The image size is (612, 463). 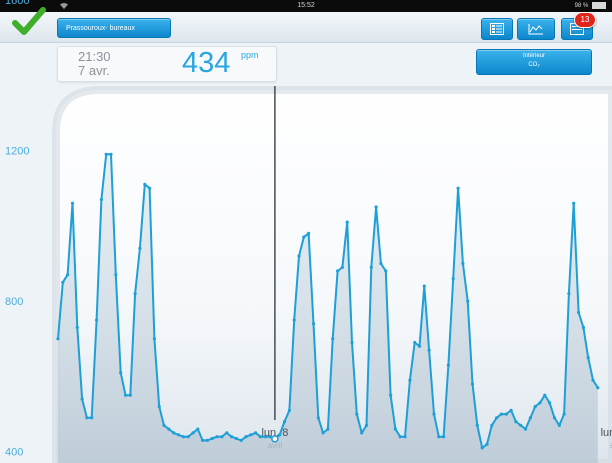 I want to click on y-tick-label: 1200, so click(x=17, y=152).